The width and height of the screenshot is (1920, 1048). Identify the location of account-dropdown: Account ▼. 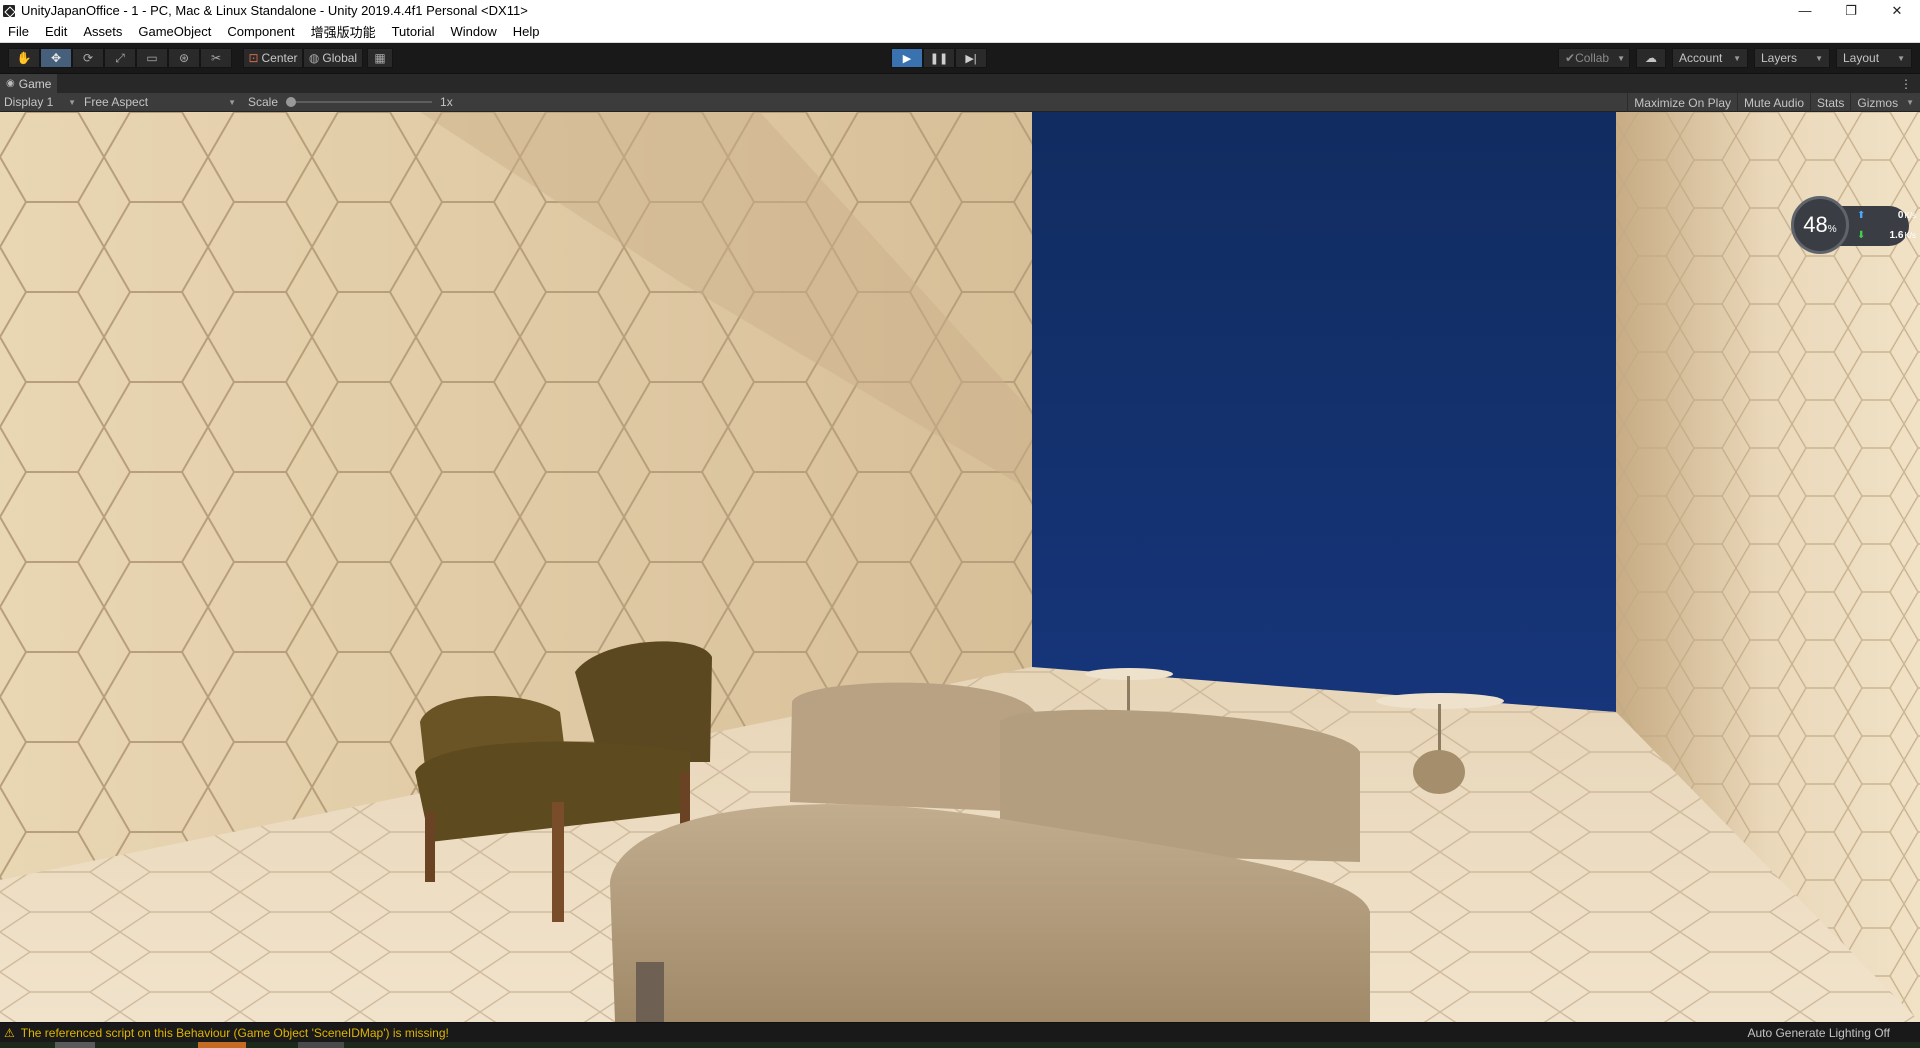
(1710, 58).